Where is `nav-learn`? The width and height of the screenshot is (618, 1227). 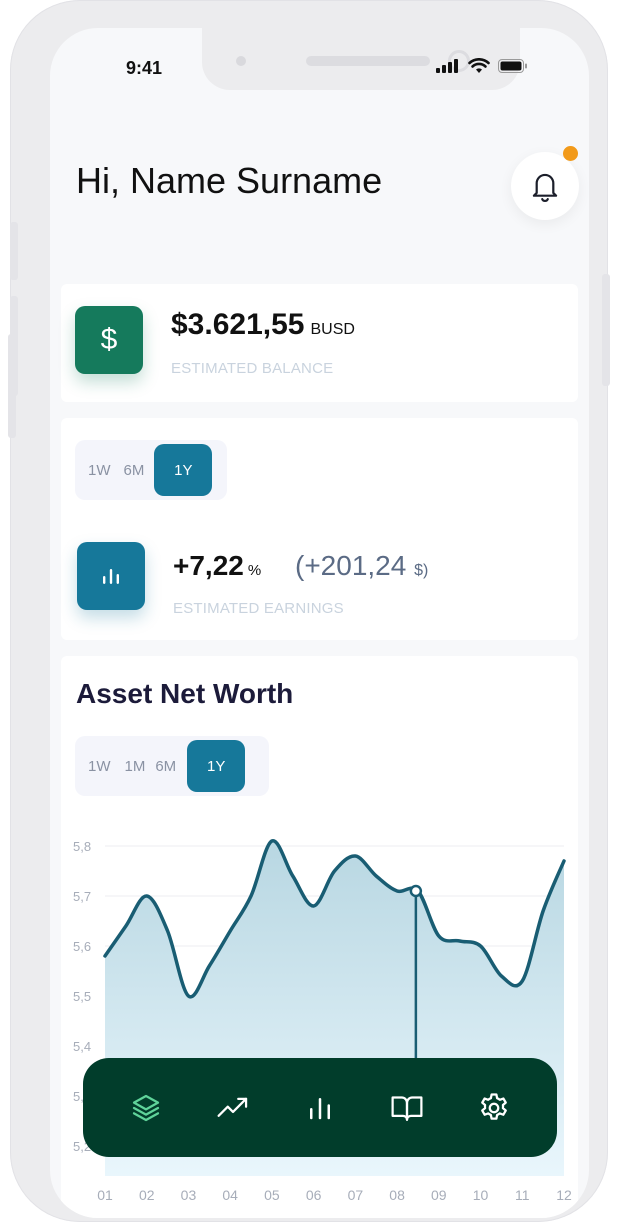 nav-learn is located at coordinates (407, 1108).